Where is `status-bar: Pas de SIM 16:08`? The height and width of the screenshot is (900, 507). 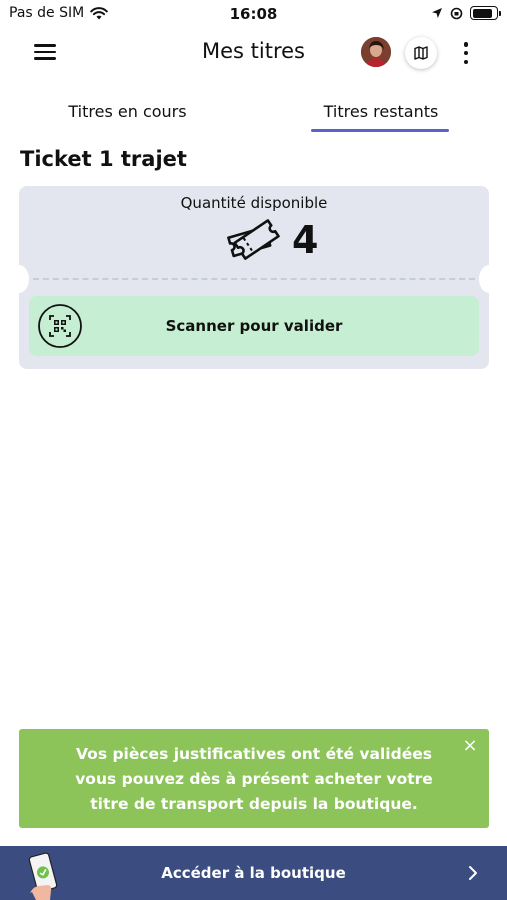 status-bar: Pas de SIM 16:08 is located at coordinates (253, 14).